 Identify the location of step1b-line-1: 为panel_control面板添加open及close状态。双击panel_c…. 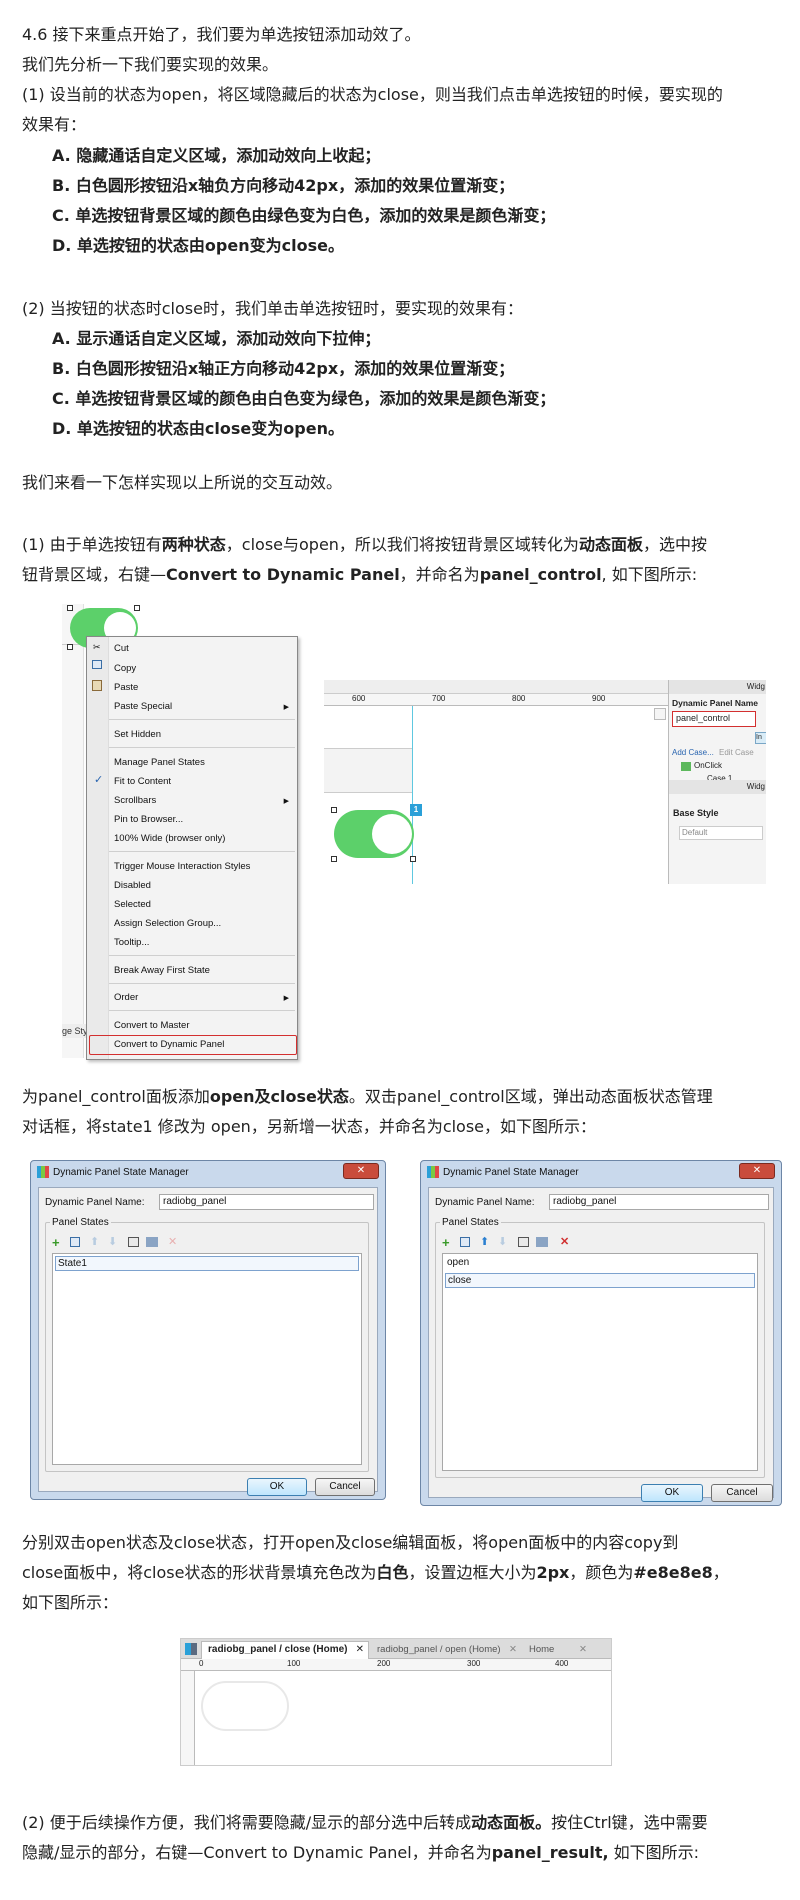
(367, 1096).